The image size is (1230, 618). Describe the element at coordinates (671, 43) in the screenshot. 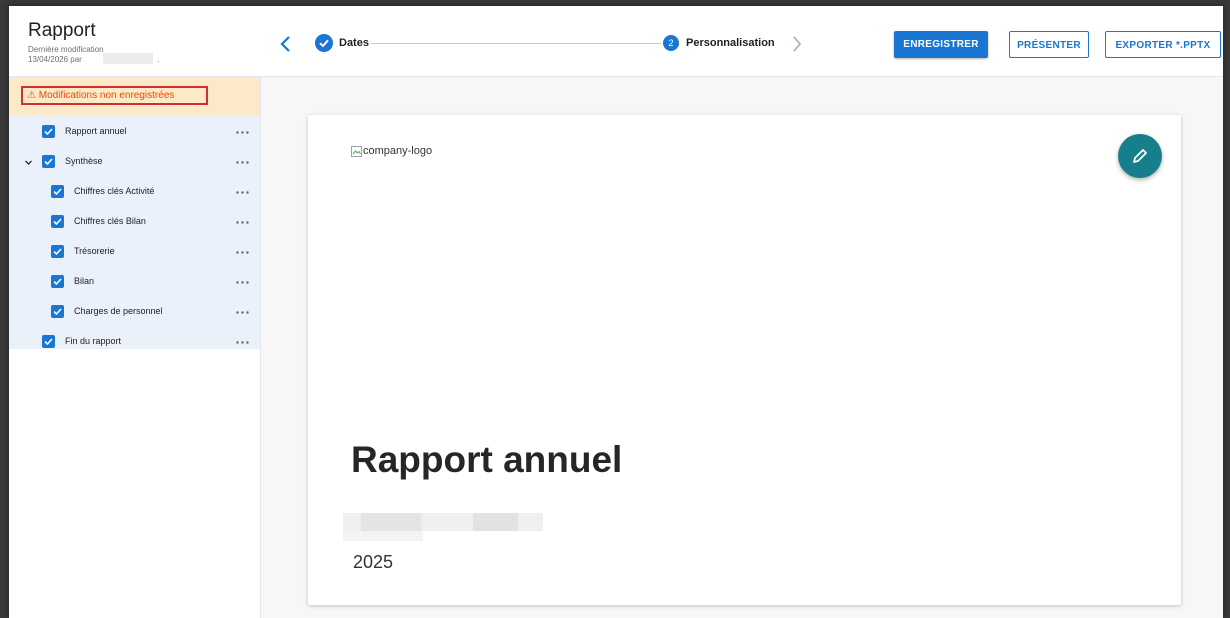

I see `step-personnalisation-number: 2` at that location.